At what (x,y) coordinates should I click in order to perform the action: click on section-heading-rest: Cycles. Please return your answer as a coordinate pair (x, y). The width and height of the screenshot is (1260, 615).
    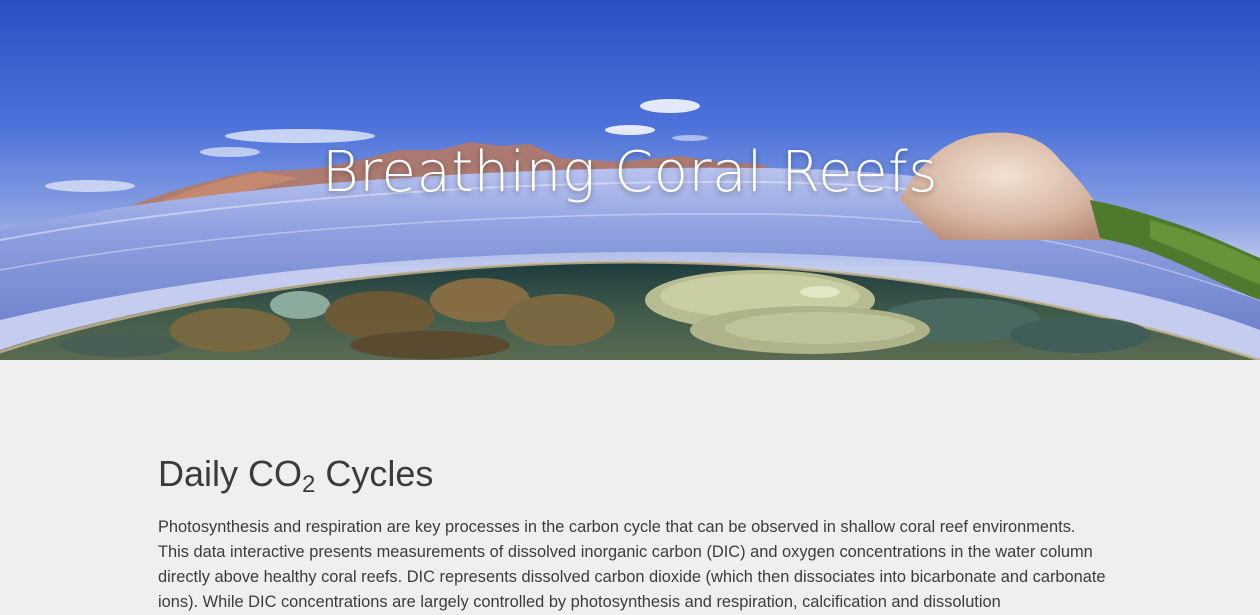
    Looking at the image, I should click on (374, 473).